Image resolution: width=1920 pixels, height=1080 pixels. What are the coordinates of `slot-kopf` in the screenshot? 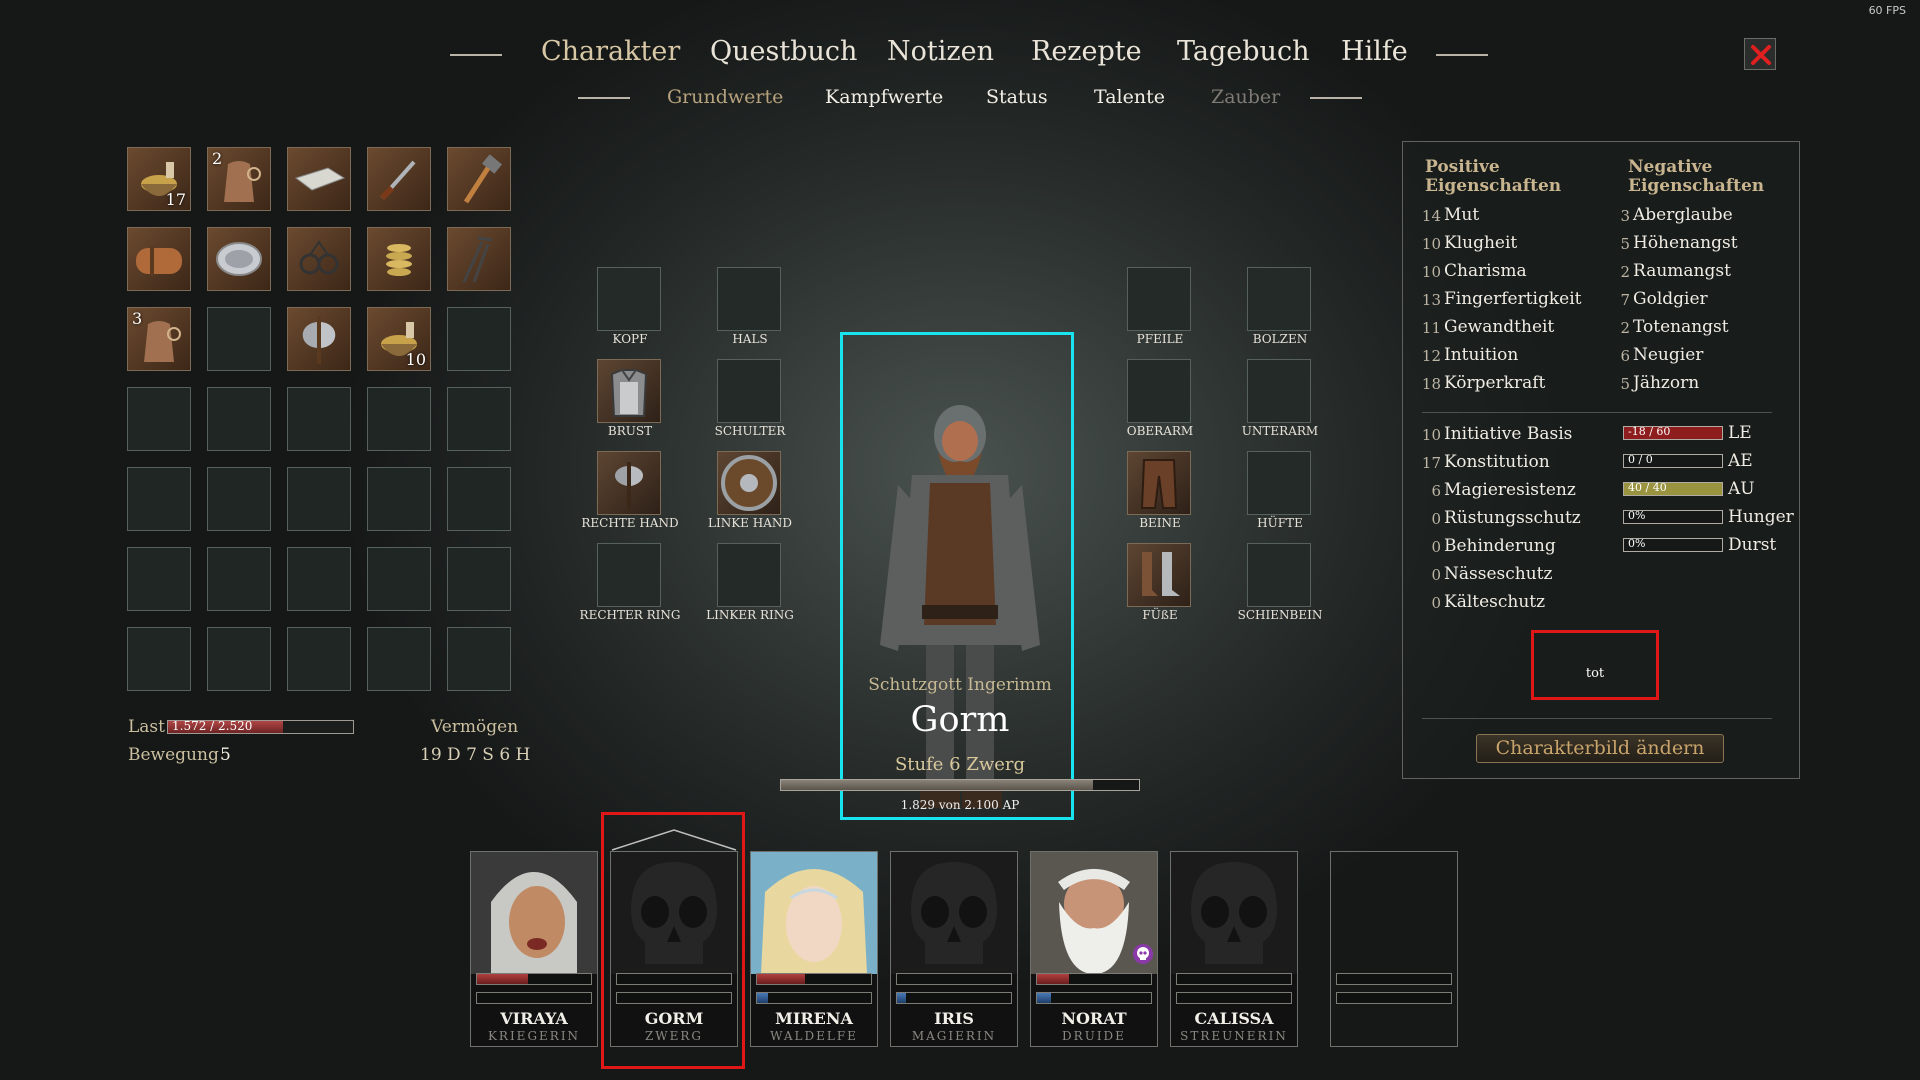 It's located at (629, 299).